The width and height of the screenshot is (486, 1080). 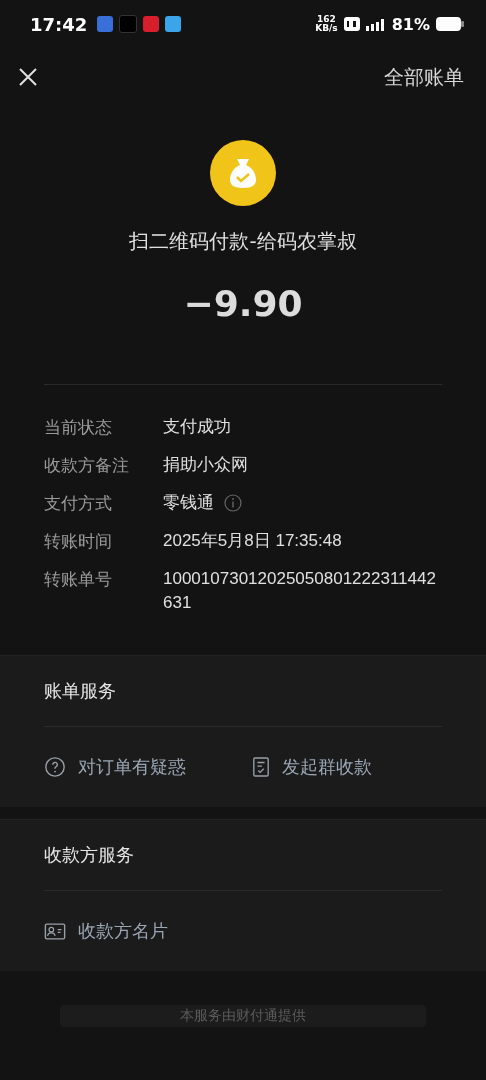 I want to click on detail-label: 转账时间, so click(x=78, y=541).